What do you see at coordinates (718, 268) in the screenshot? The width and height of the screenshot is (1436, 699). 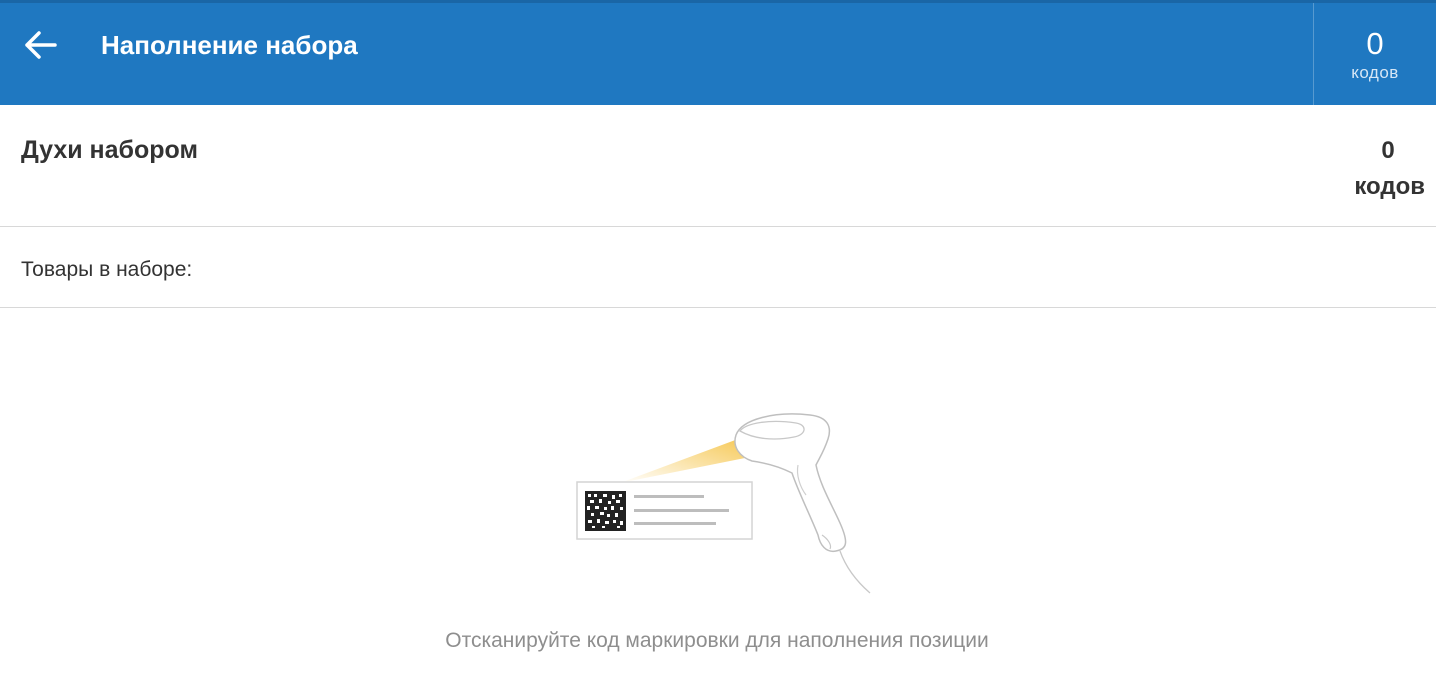 I see `set-items-section: Товары в наборе:` at bounding box center [718, 268].